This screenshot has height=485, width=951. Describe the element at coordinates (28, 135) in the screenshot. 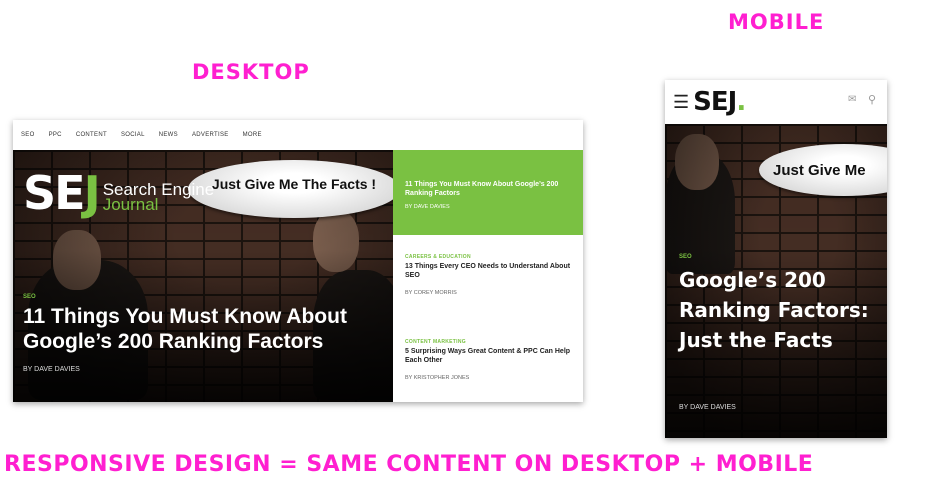

I see `nav-item-seo: SEO` at that location.